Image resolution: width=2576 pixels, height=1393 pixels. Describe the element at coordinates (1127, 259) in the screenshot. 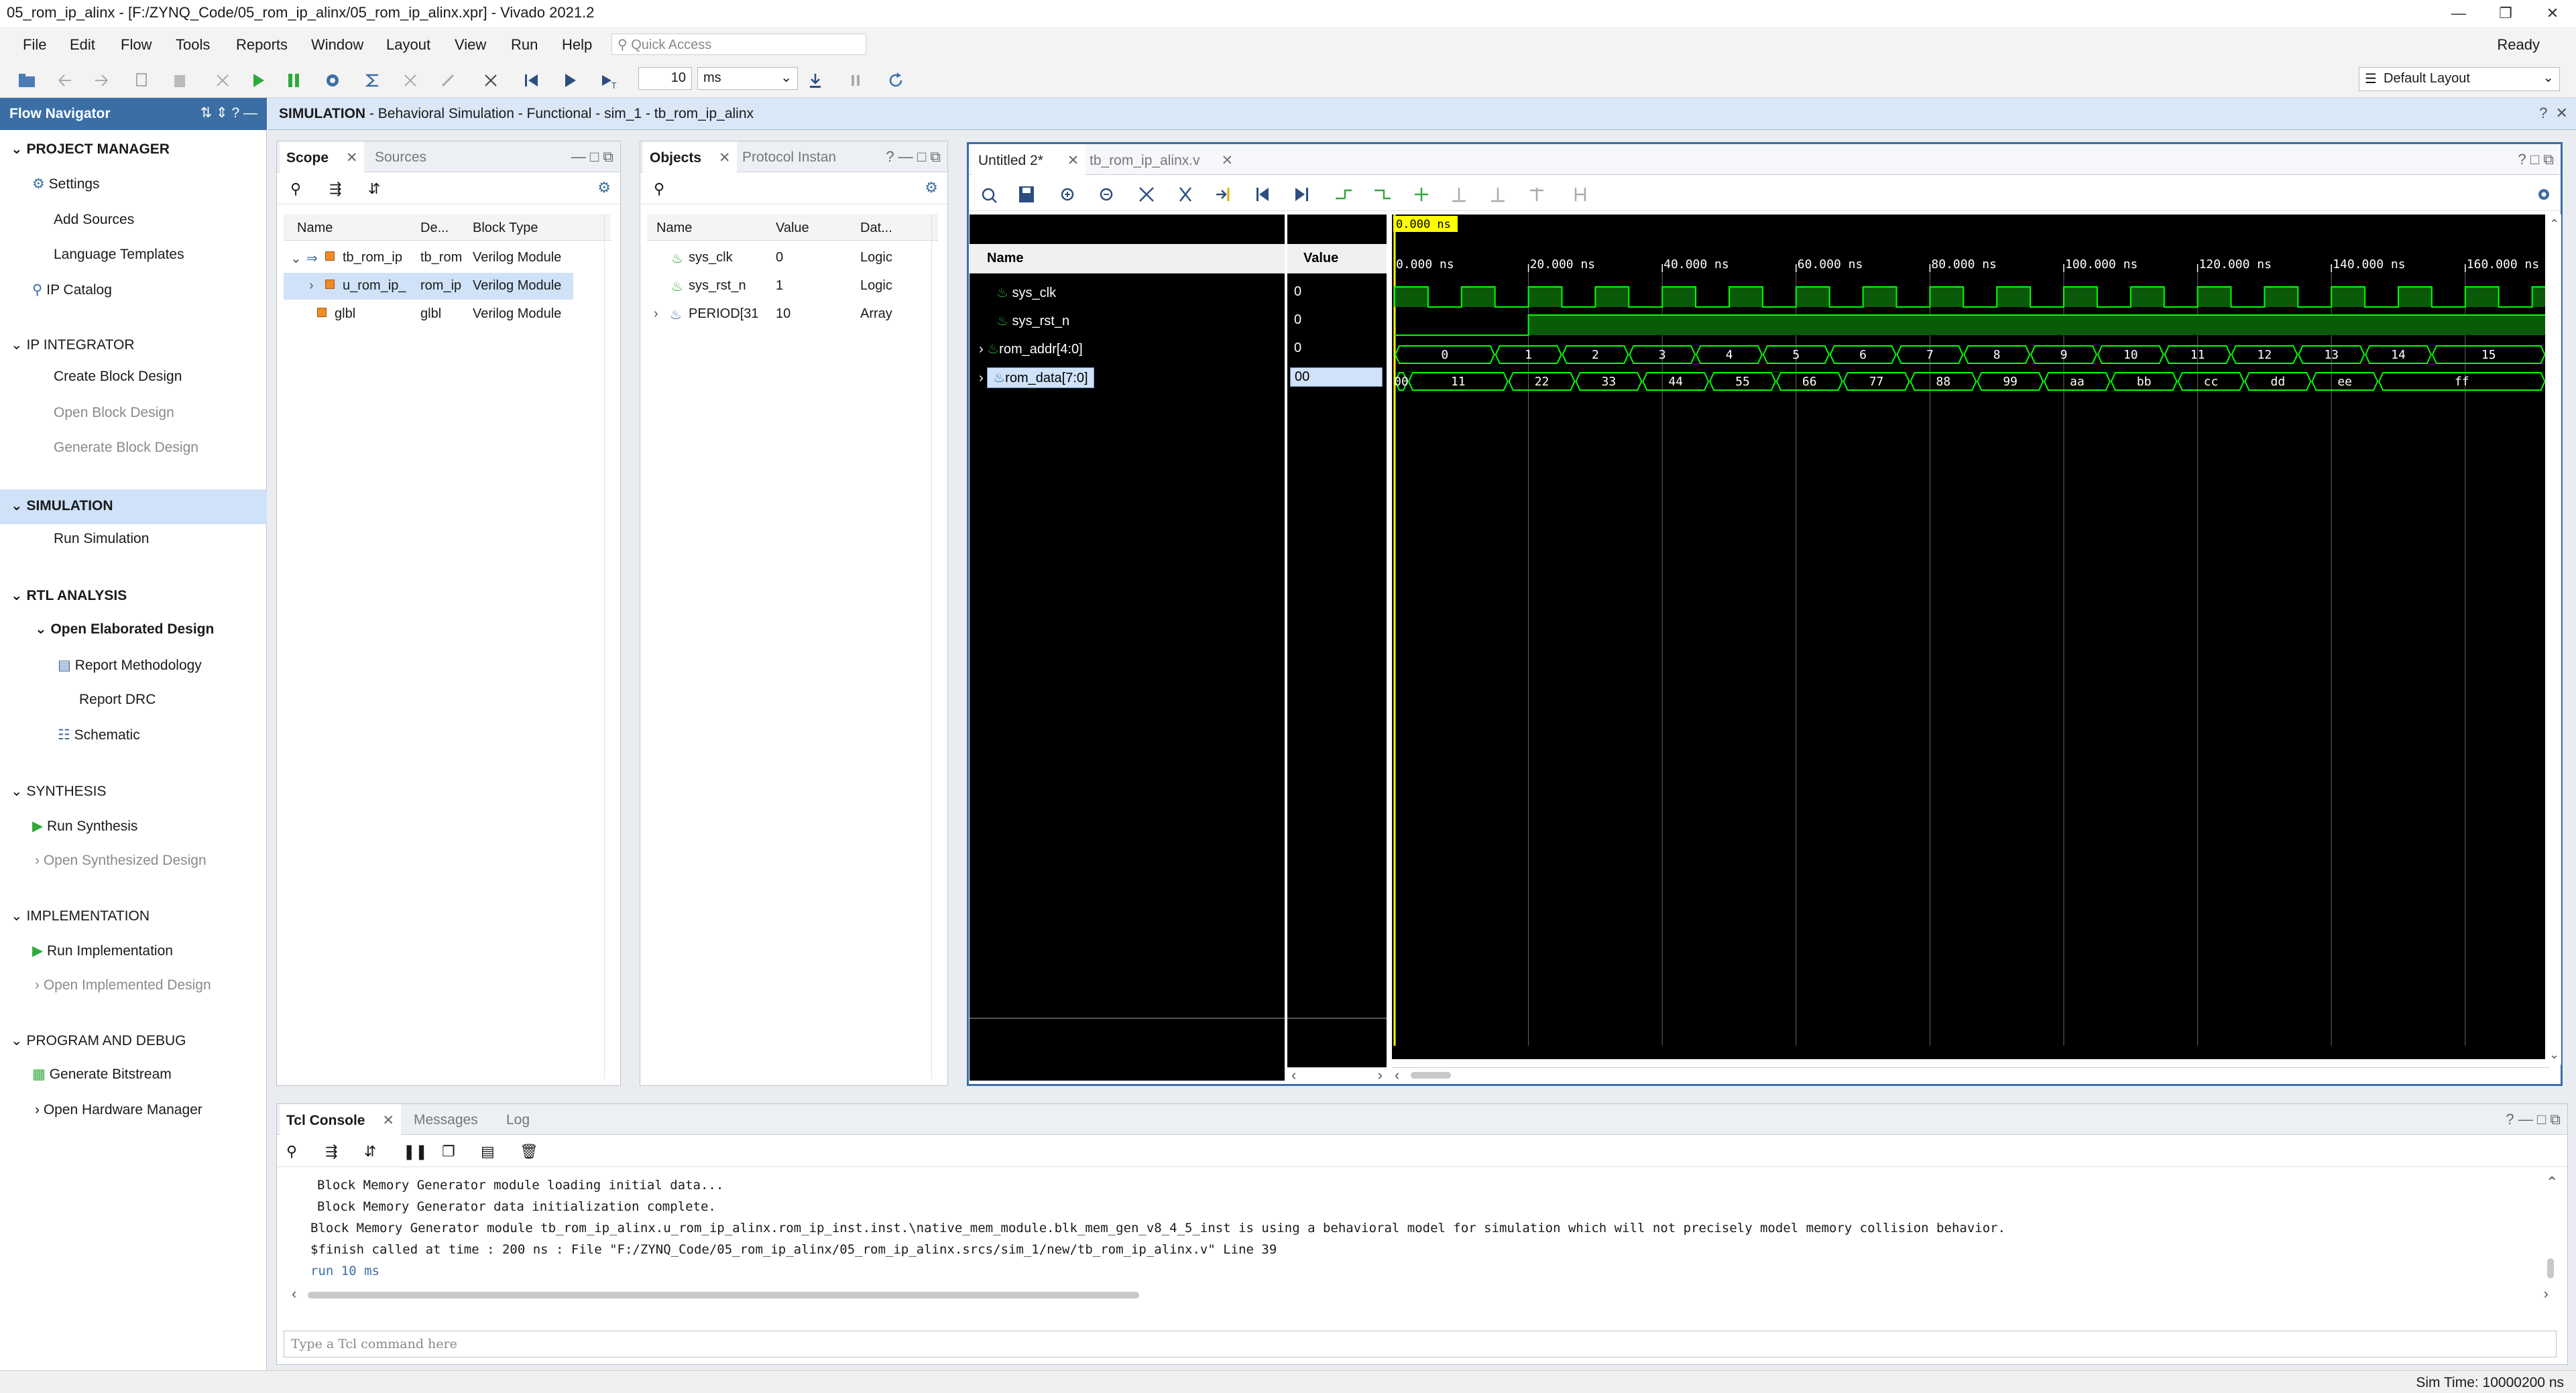

I see `names-header: Name` at that location.